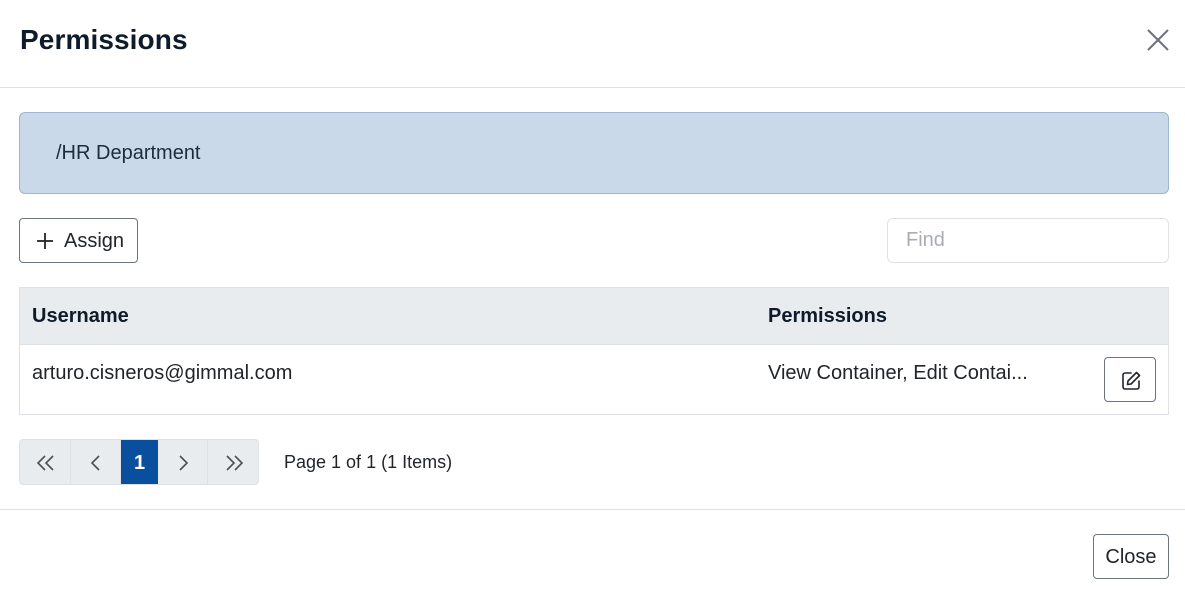 The width and height of the screenshot is (1185, 596). I want to click on path-text: /HR Department, so click(128, 153).